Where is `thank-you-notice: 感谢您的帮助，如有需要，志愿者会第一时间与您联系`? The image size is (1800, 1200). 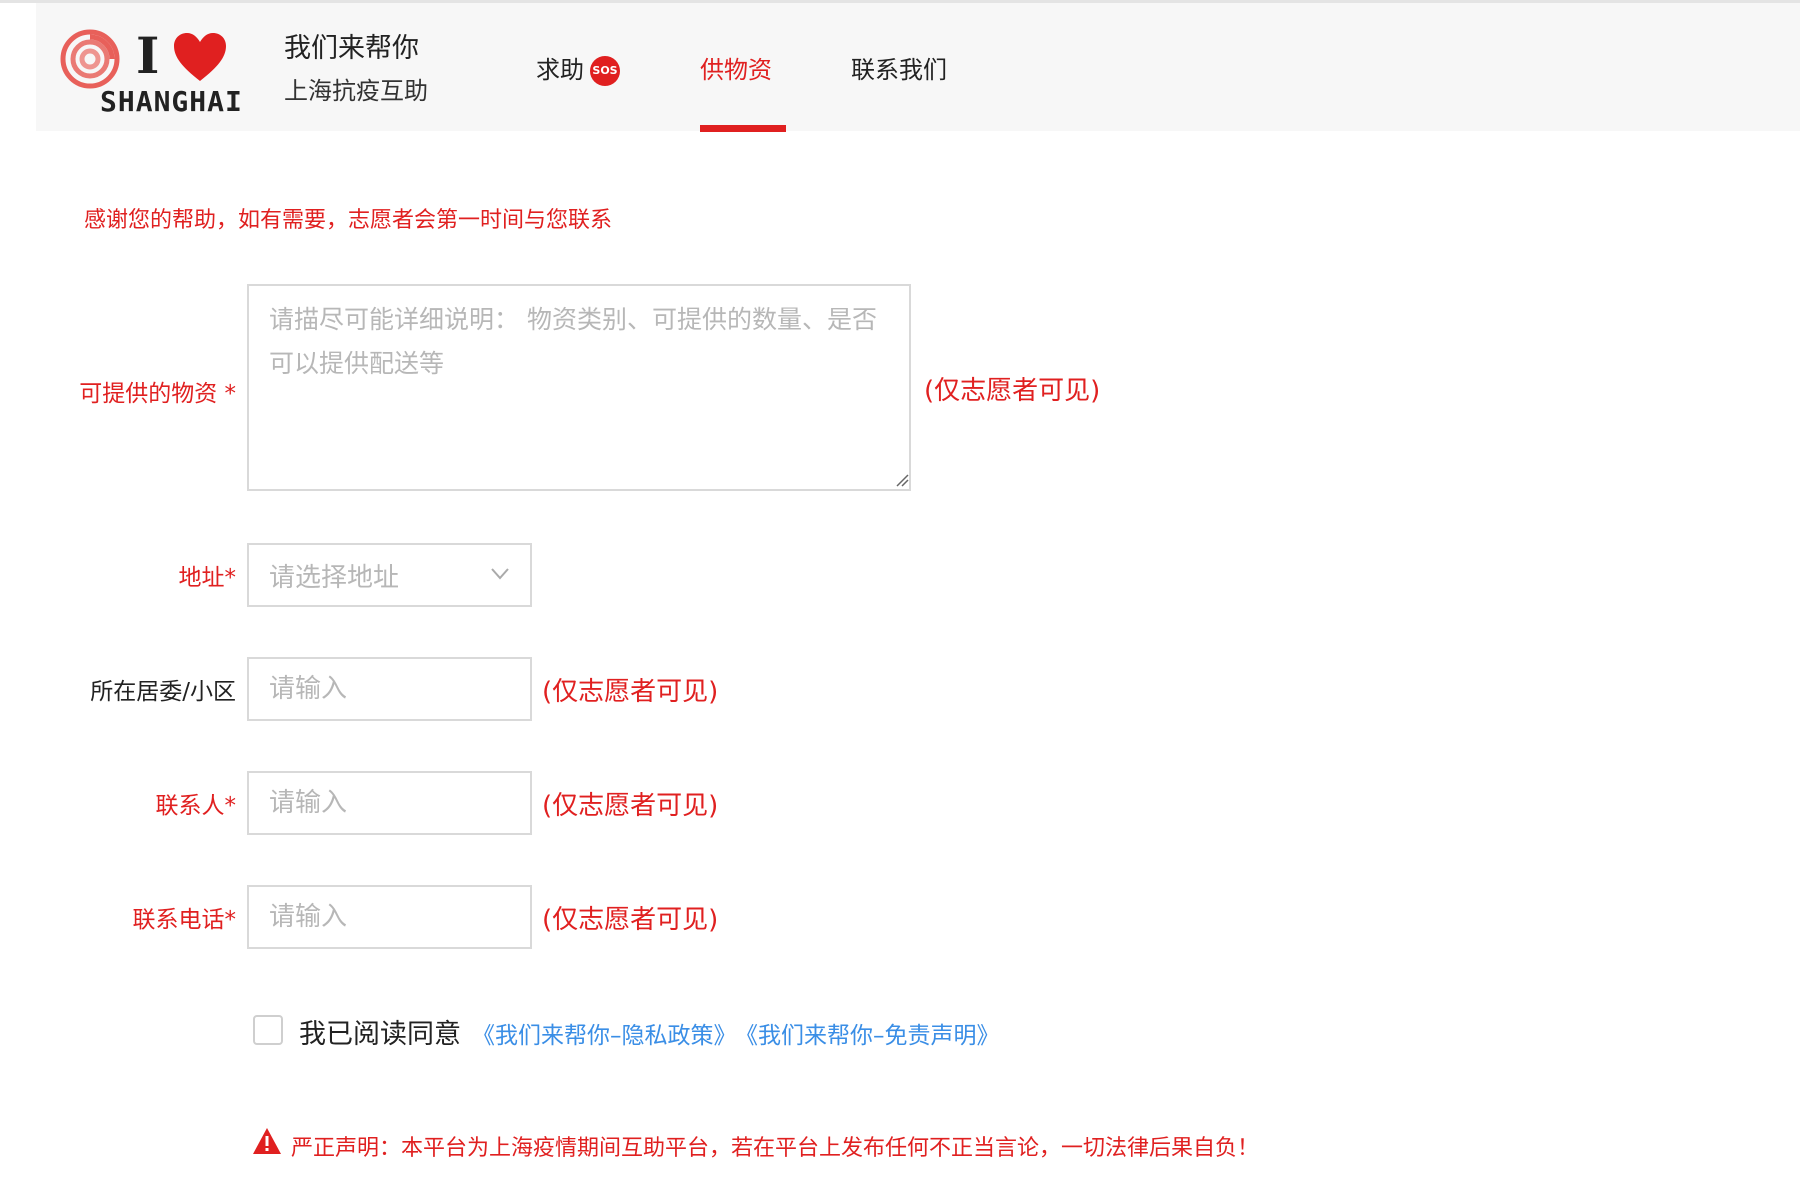 thank-you-notice: 感谢您的帮助，如有需要，志愿者会第一时间与您联系 is located at coordinates (348, 220).